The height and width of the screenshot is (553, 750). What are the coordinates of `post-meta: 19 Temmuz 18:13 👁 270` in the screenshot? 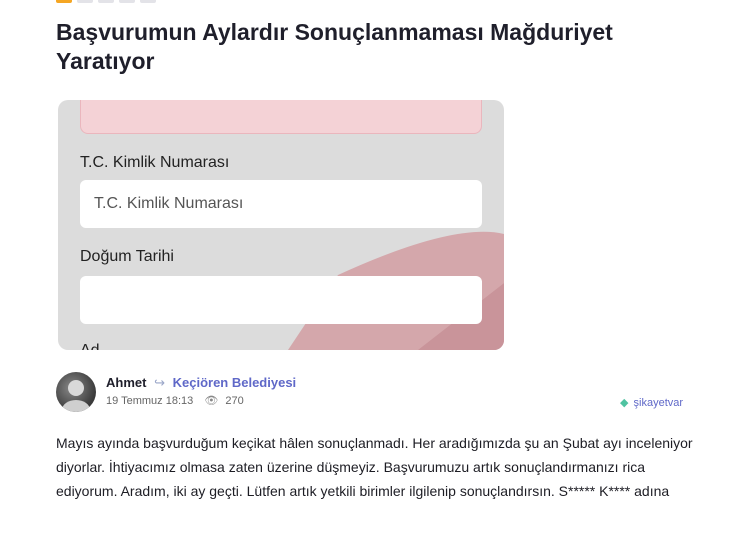 It's located at (175, 400).